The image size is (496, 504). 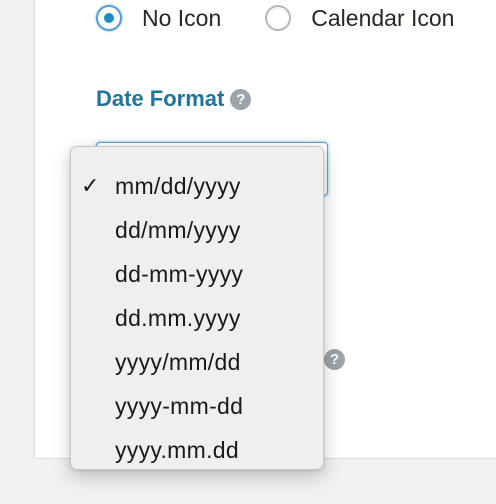 I want to click on dropdown-option-mm-dd-yyyy: ✓ mm/dd/yyyy, so click(x=197, y=186).